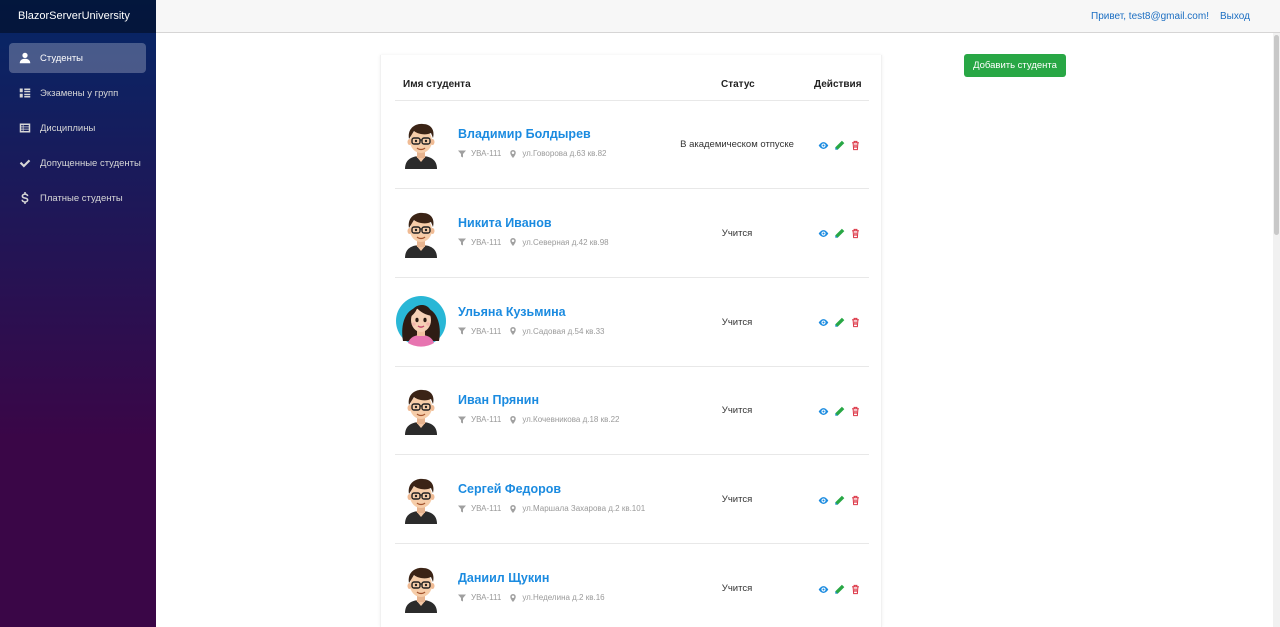  What do you see at coordinates (1150, 16) in the screenshot?
I see `user-greeting-link: Привет, test8@gmail.com!` at bounding box center [1150, 16].